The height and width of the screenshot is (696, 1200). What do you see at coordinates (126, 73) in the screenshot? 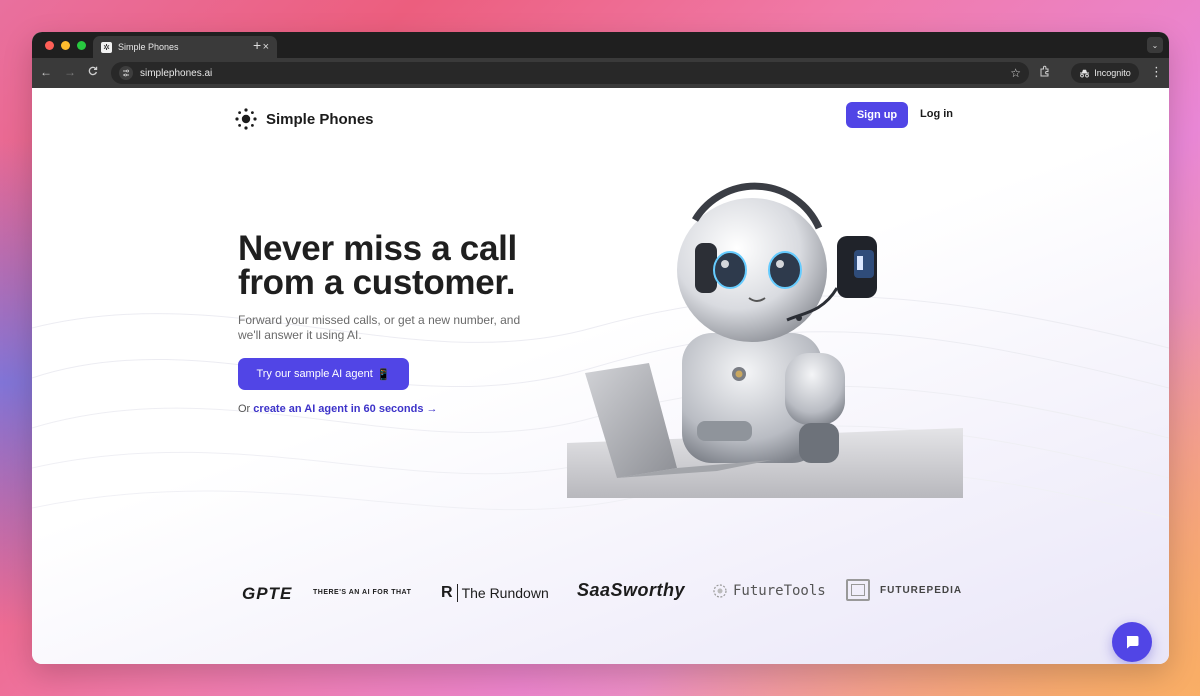
I see `site-settings-icon` at bounding box center [126, 73].